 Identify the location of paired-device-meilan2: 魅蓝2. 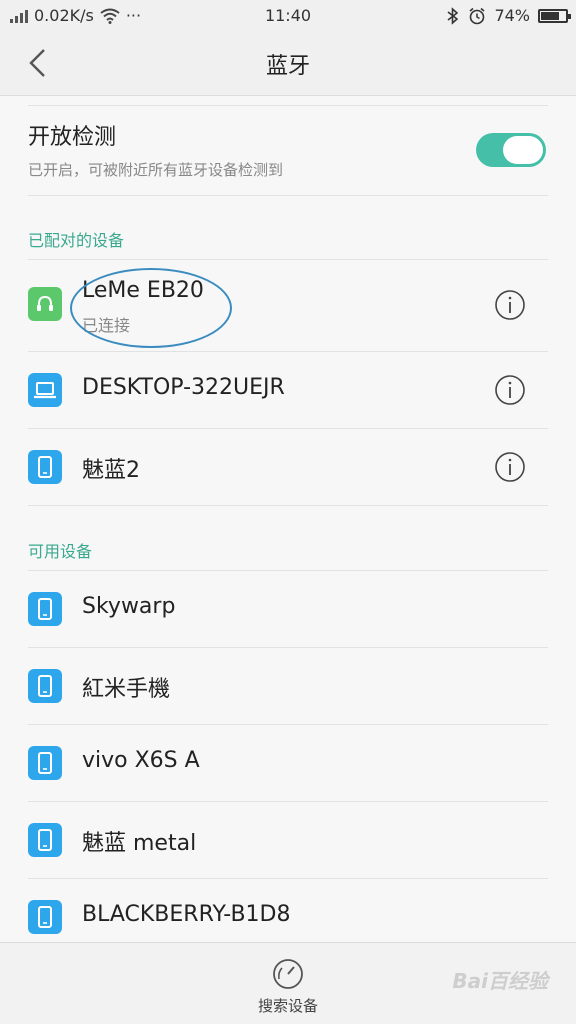
(288, 467).